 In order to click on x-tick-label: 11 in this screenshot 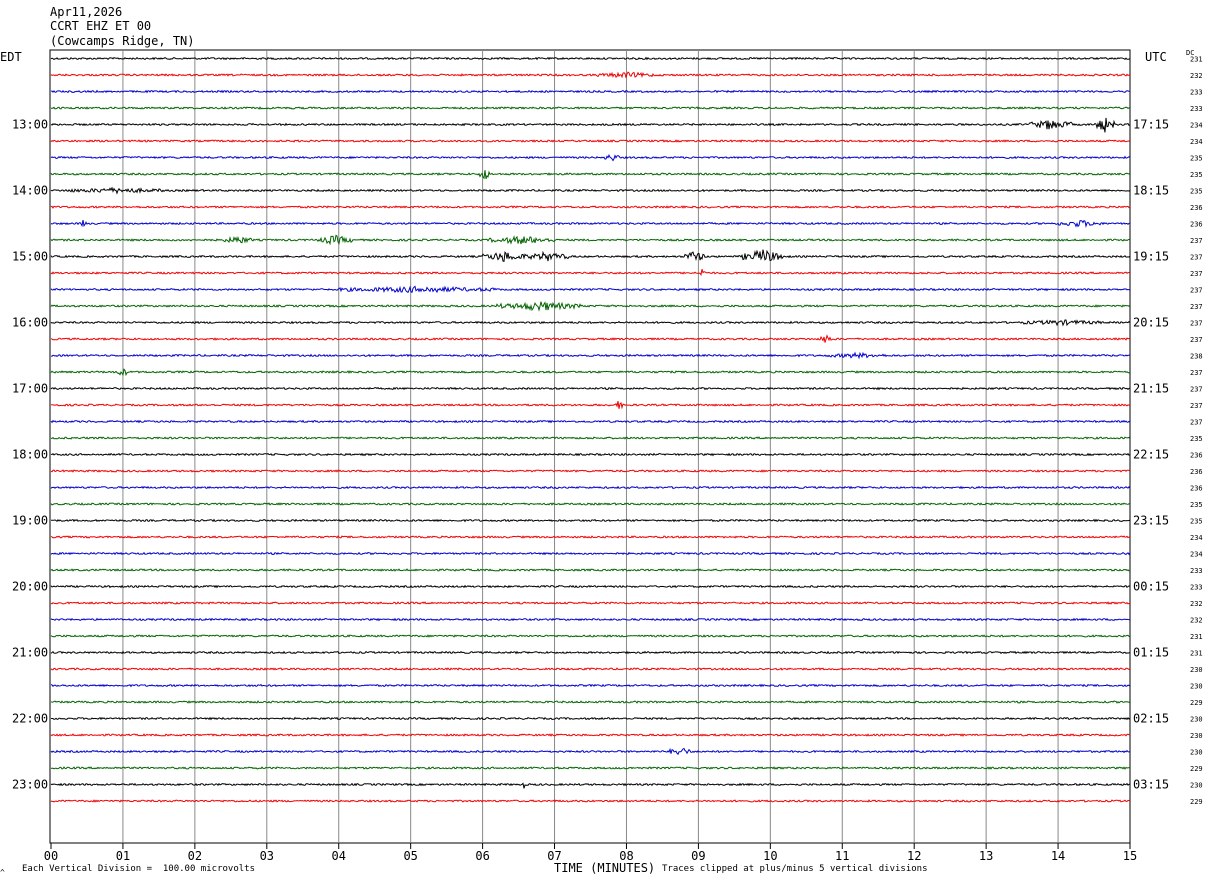, I will do `click(842, 856)`.